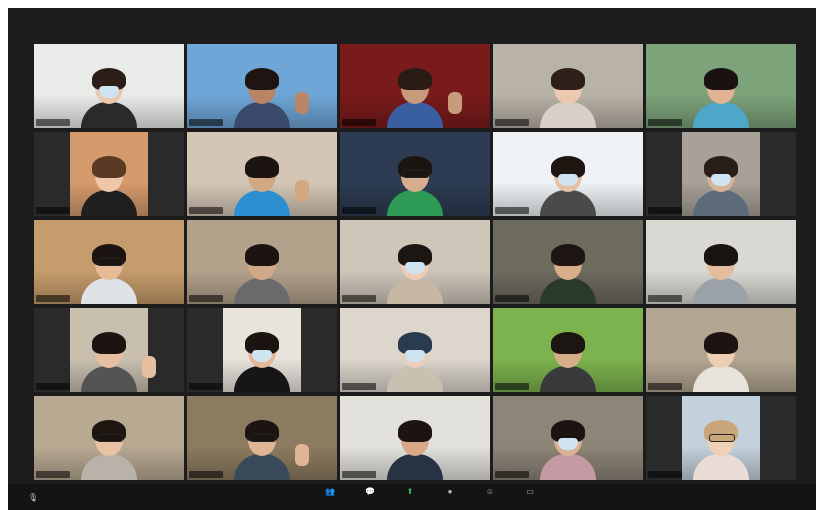 This screenshot has width=816, height=510. What do you see at coordinates (370, 497) in the screenshot?
I see `chat-button: 💬` at bounding box center [370, 497].